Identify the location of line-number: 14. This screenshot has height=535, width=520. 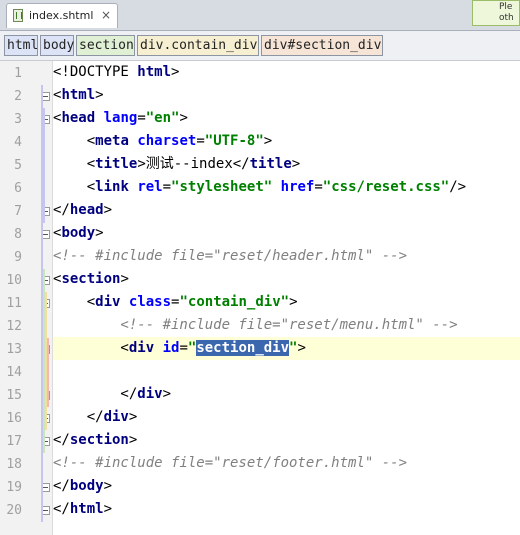
(14, 372).